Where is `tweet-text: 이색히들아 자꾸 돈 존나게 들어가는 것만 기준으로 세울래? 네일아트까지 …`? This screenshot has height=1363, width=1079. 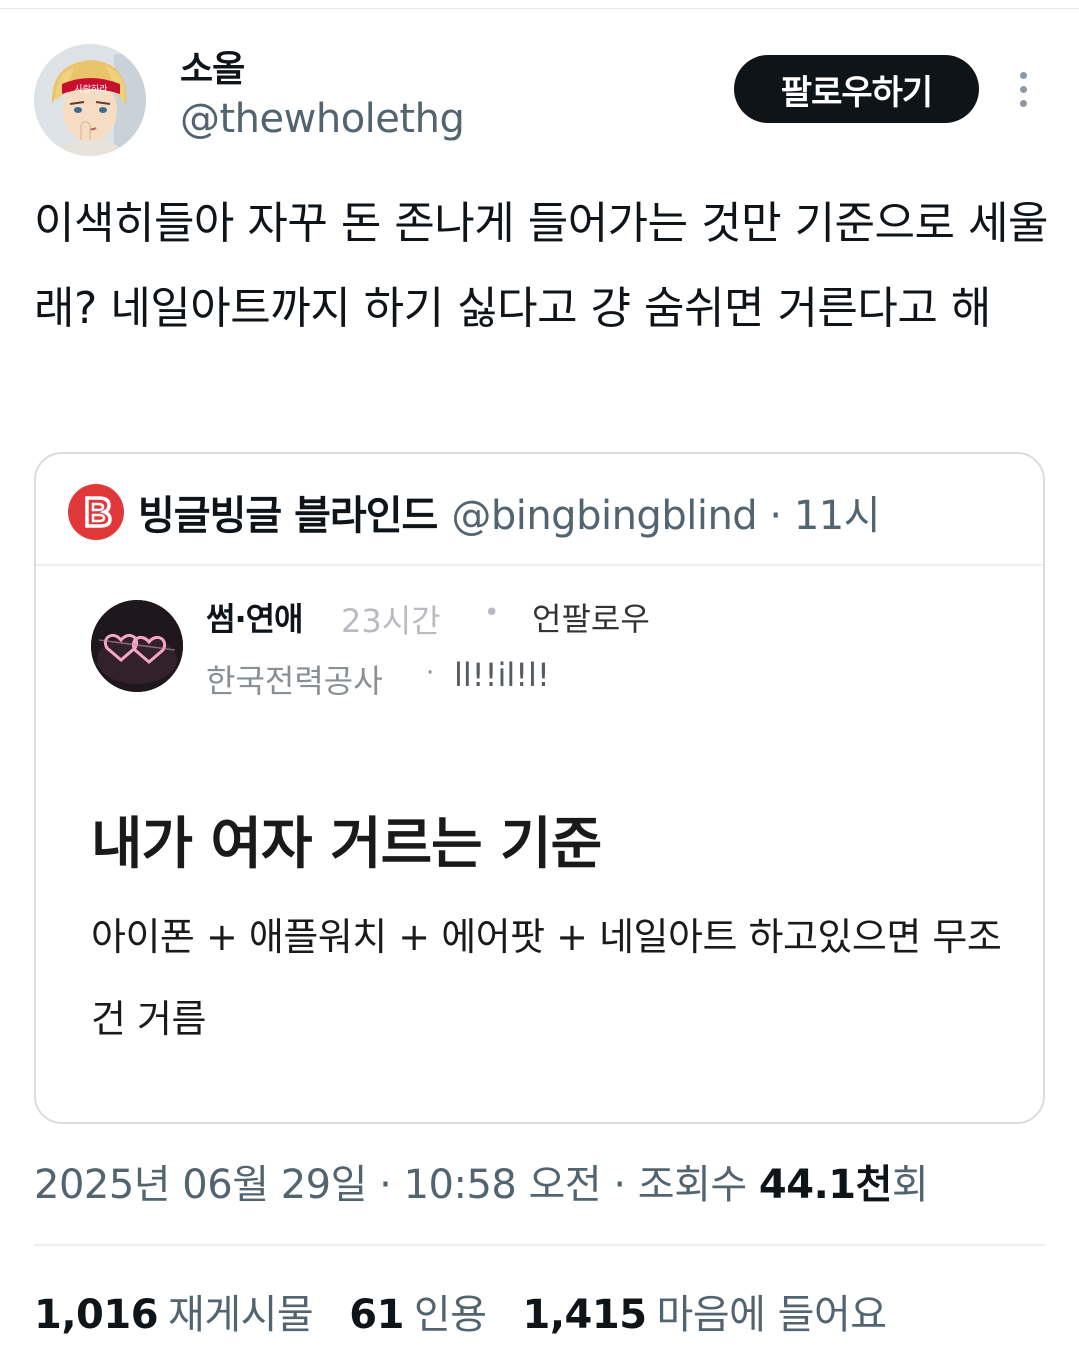 tweet-text: 이색히들아 자꾸 돈 존나게 들어가는 것만 기준으로 세울래? 네일아트까지 … is located at coordinates (541, 266).